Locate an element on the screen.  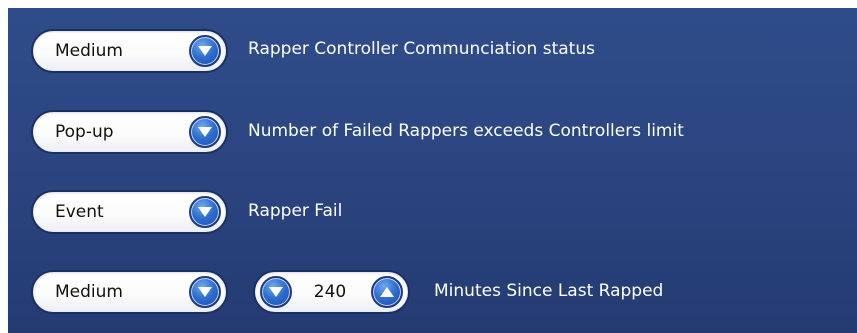
alarm-row-minutes-since-last-rapped: Medium 240 Minutes Since Last Rapped is located at coordinates (347, 292).